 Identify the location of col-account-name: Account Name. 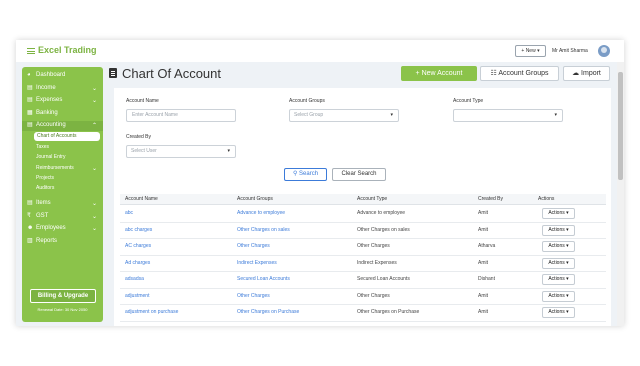
(141, 199).